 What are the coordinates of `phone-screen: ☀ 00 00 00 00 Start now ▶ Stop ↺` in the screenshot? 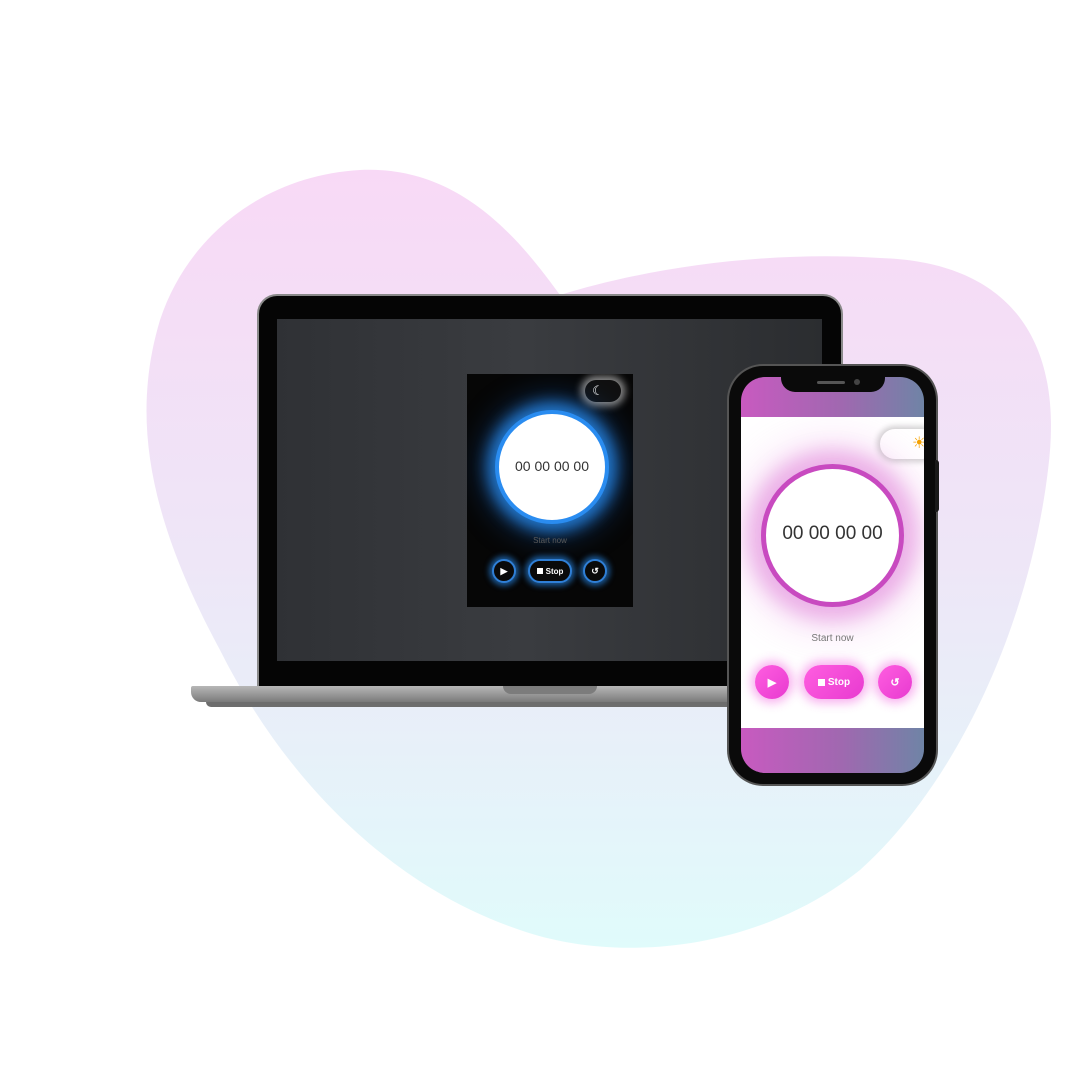 It's located at (832, 575).